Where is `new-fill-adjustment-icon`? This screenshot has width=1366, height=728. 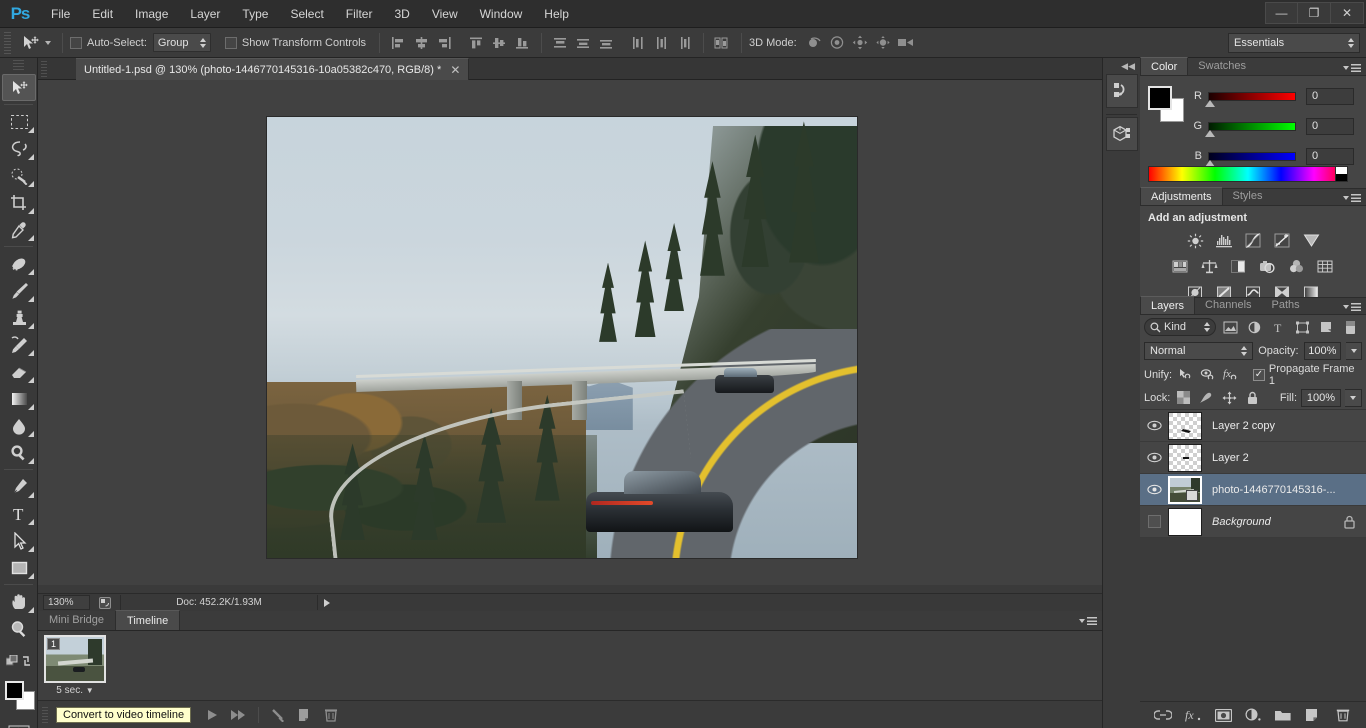
new-fill-adjustment-icon is located at coordinates (1253, 715).